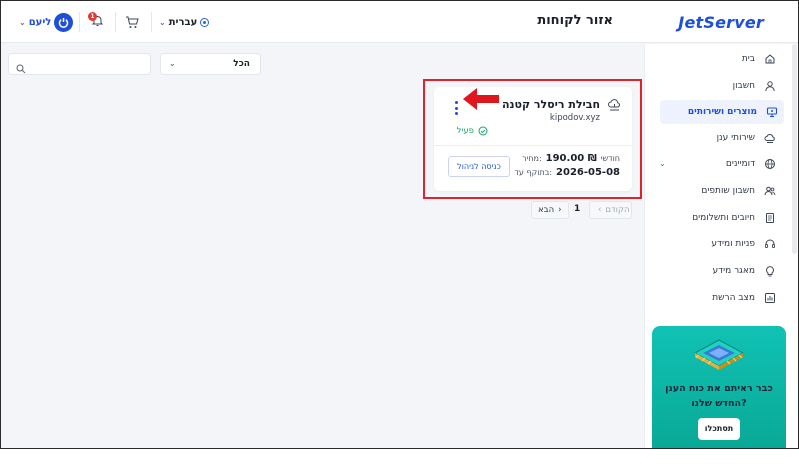  I want to click on users-icon, so click(769, 191).